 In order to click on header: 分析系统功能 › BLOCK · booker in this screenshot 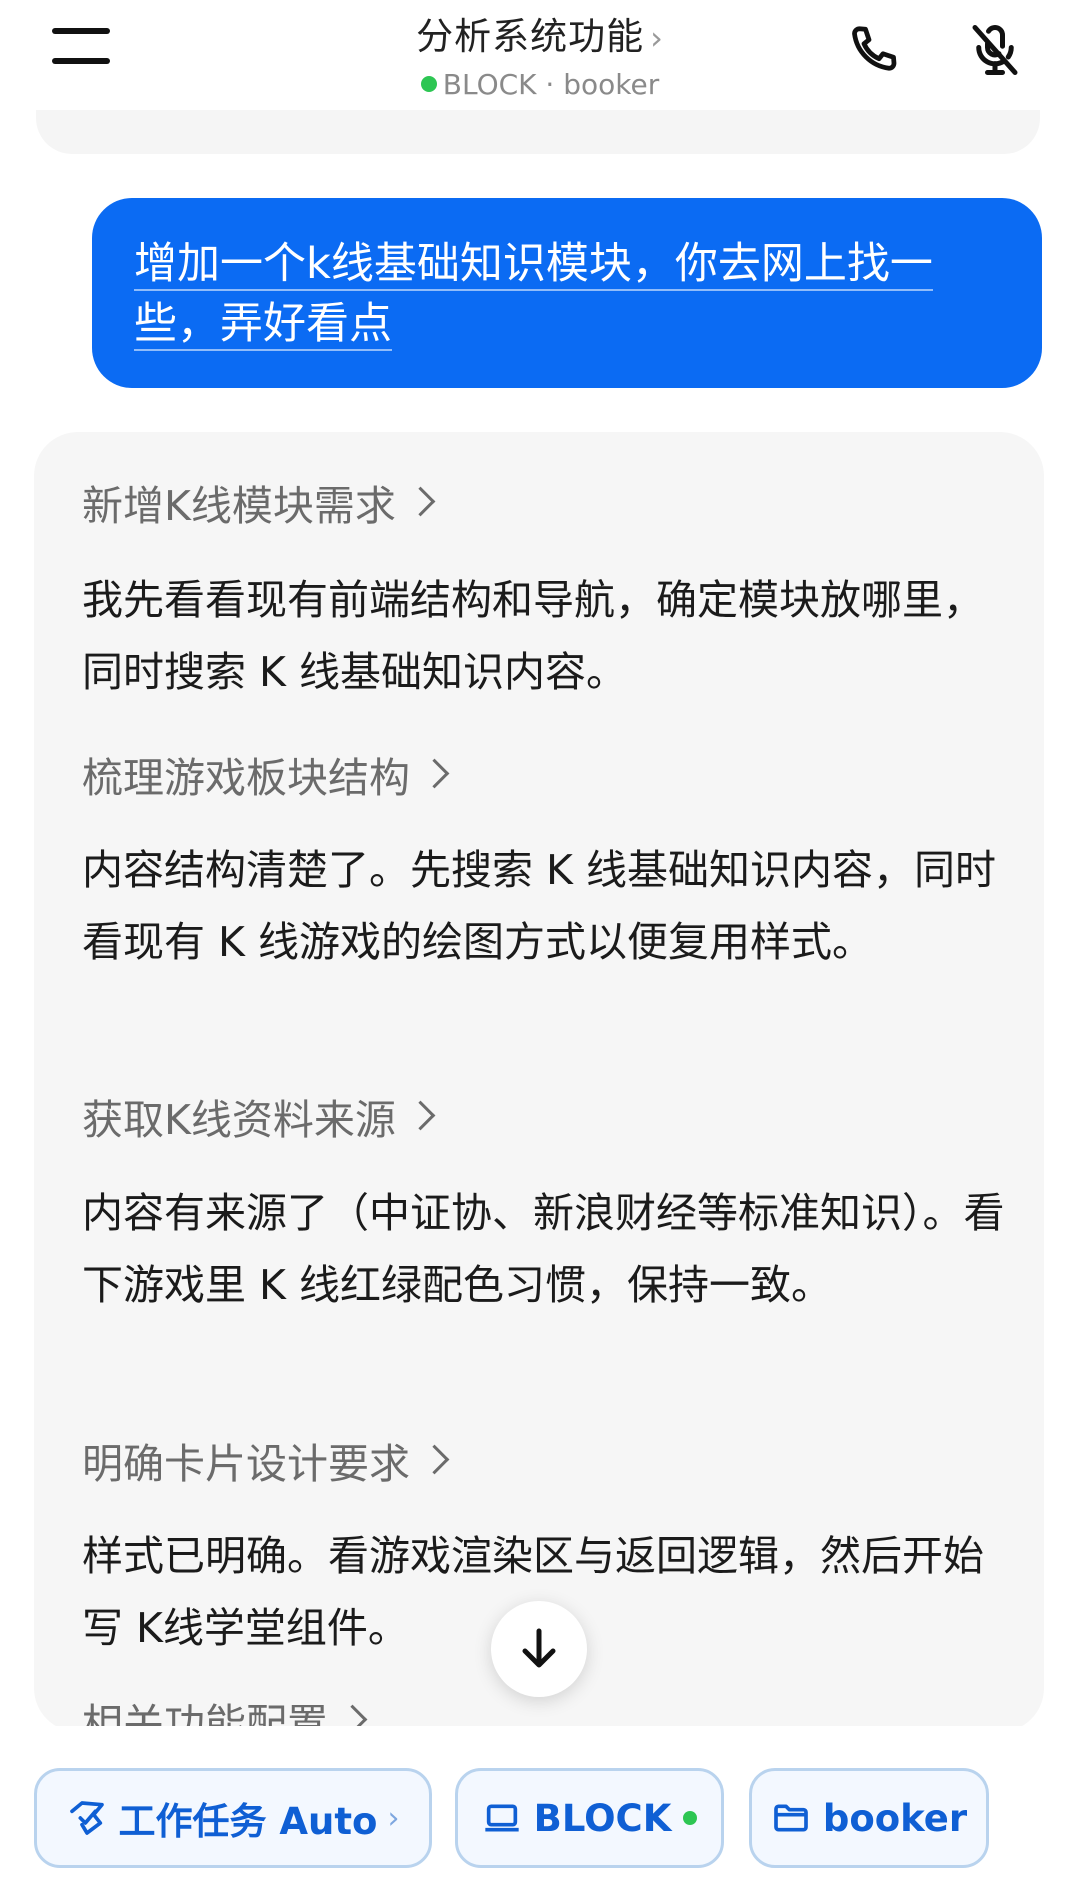, I will do `click(540, 60)`.